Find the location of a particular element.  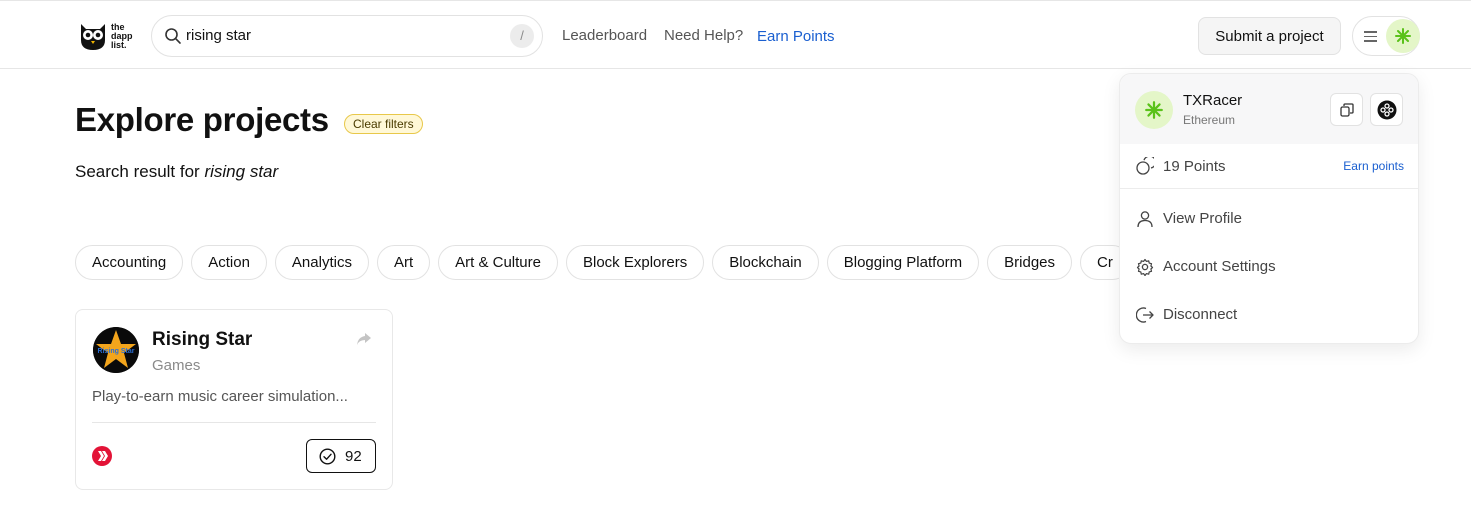

nav-leaderboard-link: Leaderboard is located at coordinates (604, 35).